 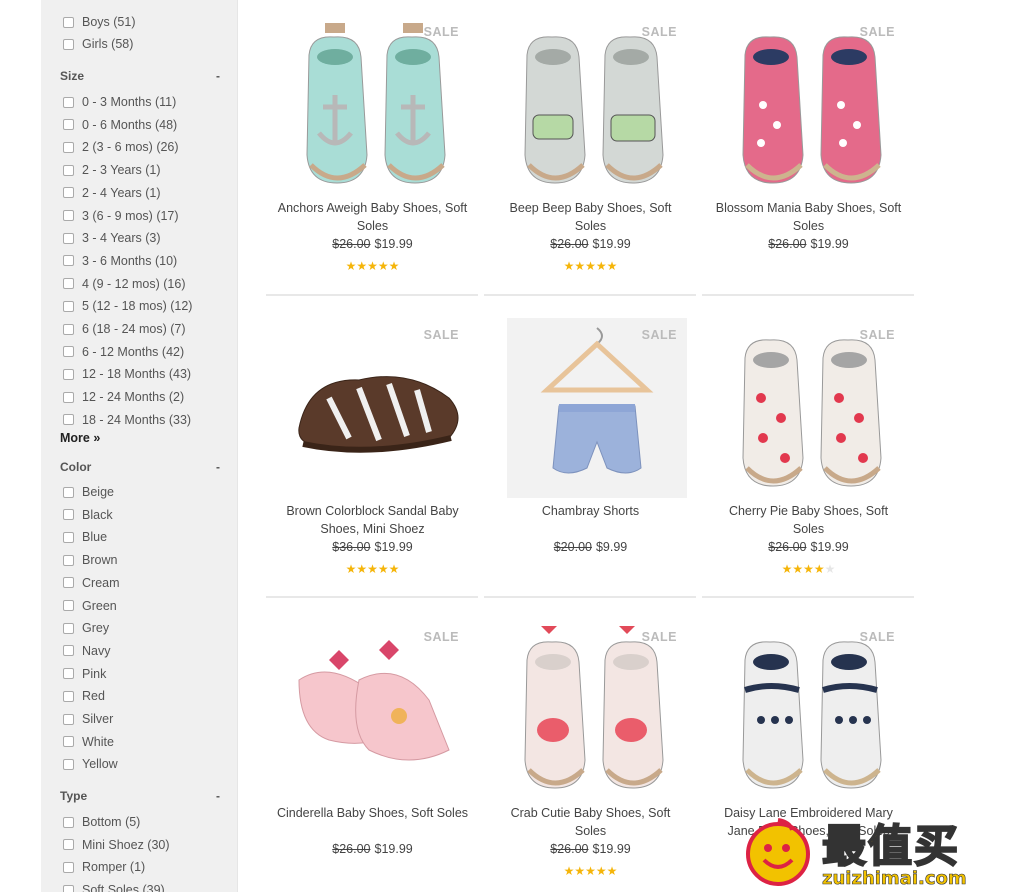 I want to click on sale-badge: SALE, so click(x=659, y=335).